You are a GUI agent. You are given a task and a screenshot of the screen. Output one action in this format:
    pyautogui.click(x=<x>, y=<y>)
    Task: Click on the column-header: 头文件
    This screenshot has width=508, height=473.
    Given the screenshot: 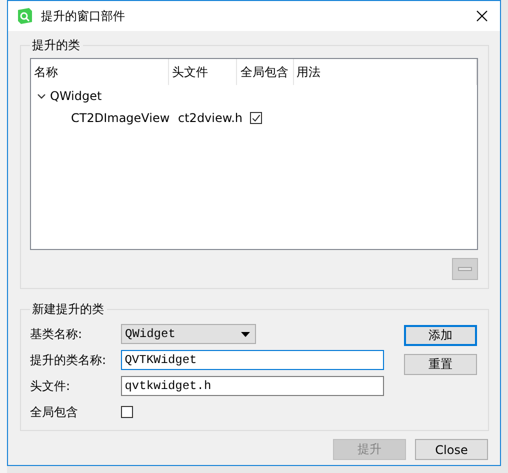 What is the action you would take?
    pyautogui.click(x=203, y=72)
    